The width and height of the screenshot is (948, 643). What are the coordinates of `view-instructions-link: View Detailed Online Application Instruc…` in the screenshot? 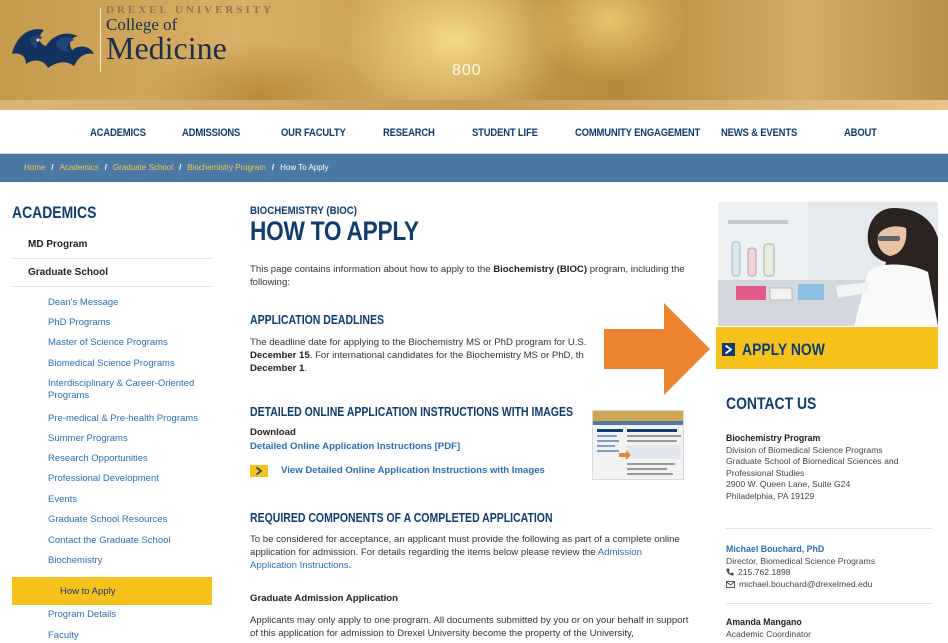 It's located at (413, 470).